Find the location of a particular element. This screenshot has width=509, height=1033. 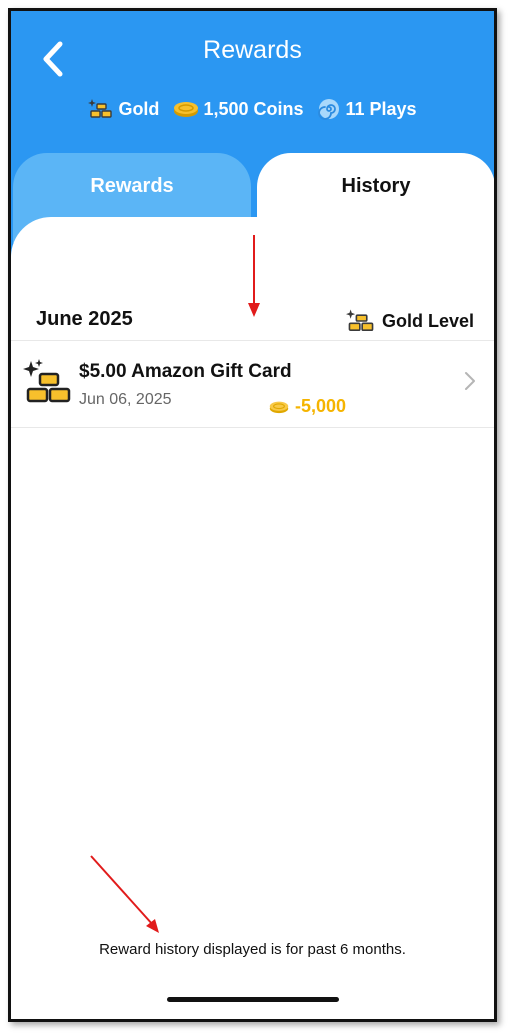

stat-coins: 1,500 Coins is located at coordinates (238, 109).